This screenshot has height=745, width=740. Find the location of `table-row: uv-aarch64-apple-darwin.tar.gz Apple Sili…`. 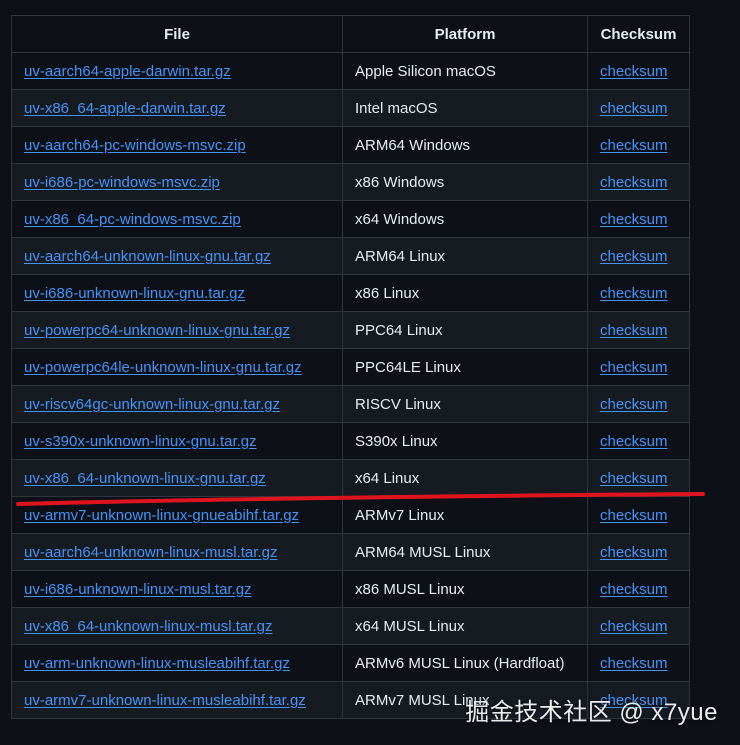

table-row: uv-aarch64-apple-darwin.tar.gz Apple Sili… is located at coordinates (350, 71).